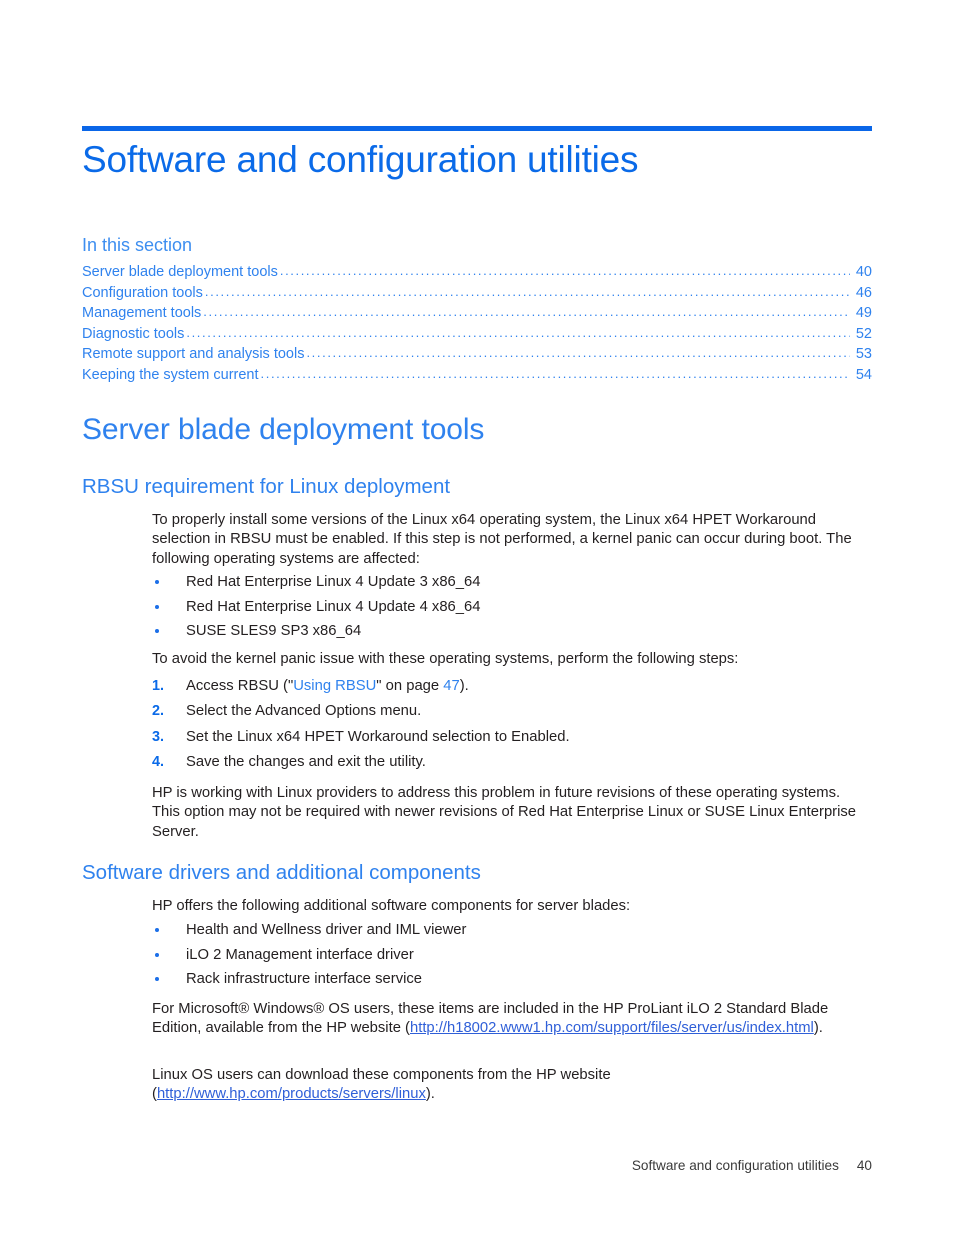 The image size is (954, 1235). What do you see at coordinates (735, 1165) in the screenshot?
I see `footer-title: Software and configuration utilities` at bounding box center [735, 1165].